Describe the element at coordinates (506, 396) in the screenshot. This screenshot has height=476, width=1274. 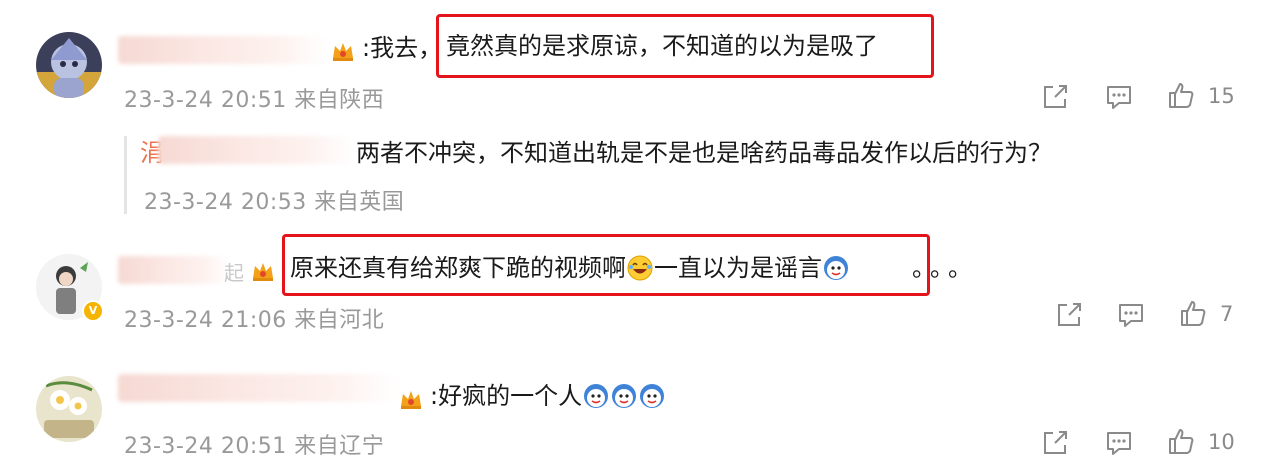
I see `comment-body: :好疯的一个人` at that location.